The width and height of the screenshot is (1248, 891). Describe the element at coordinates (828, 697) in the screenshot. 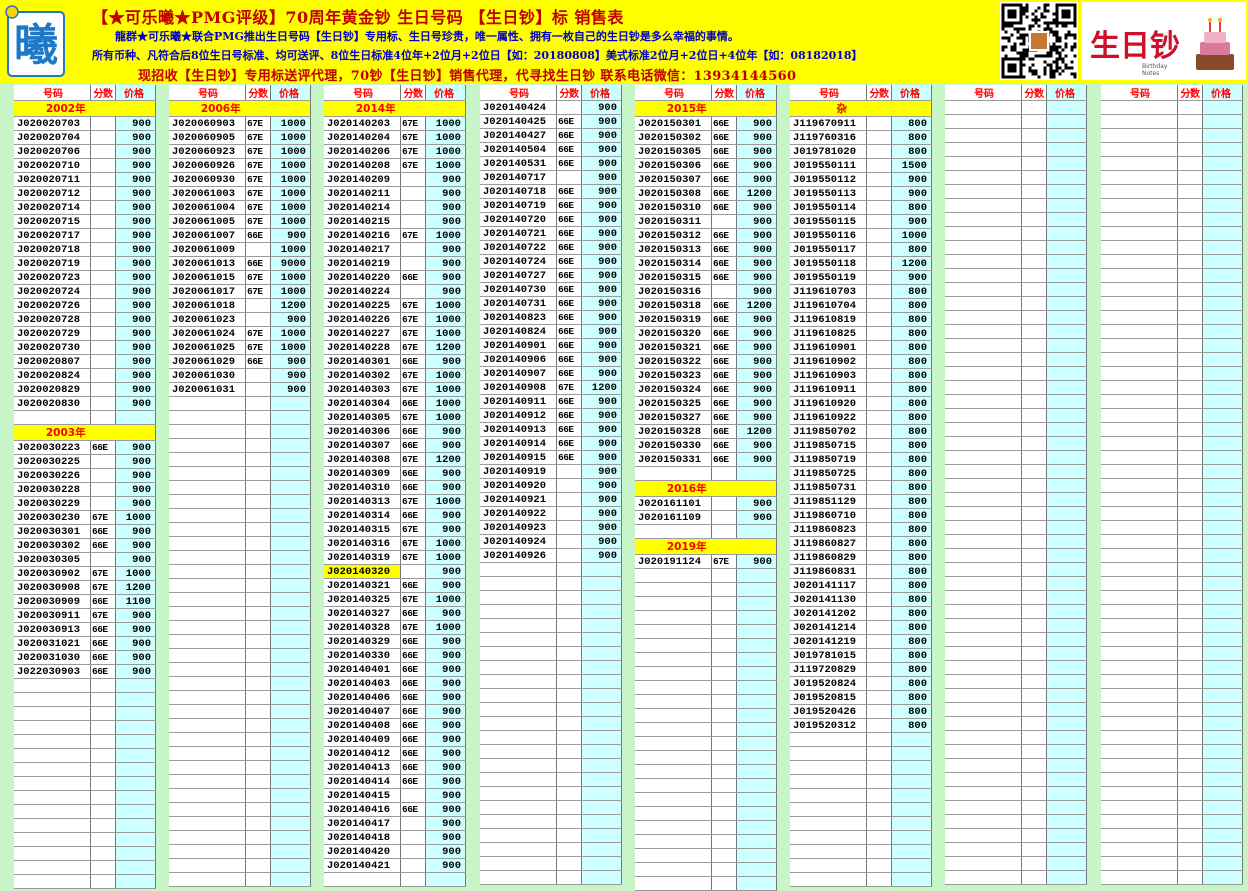

I see `note-code: J019520815` at that location.